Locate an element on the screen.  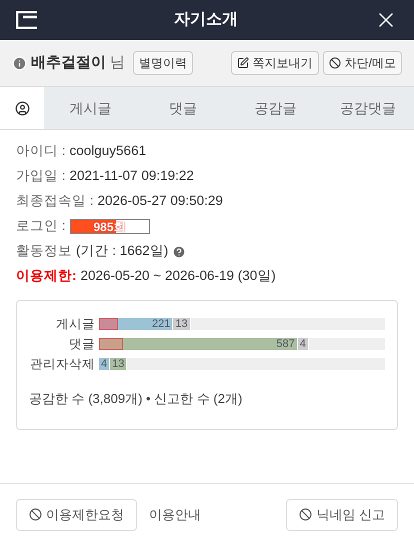
bar-label: 댓글 is located at coordinates (81, 344).